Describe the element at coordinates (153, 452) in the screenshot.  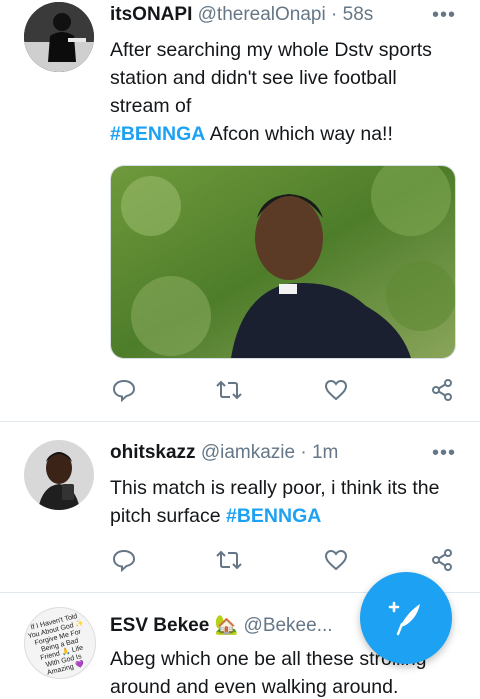
I see `display-name: ohitskazz` at that location.